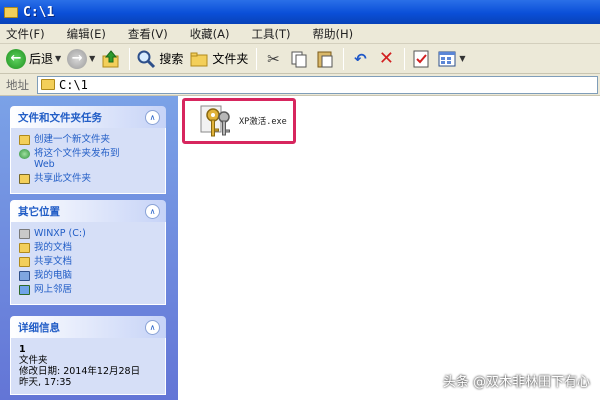 The image size is (600, 400). I want to click on link-label: 网上邻居, so click(53, 289).